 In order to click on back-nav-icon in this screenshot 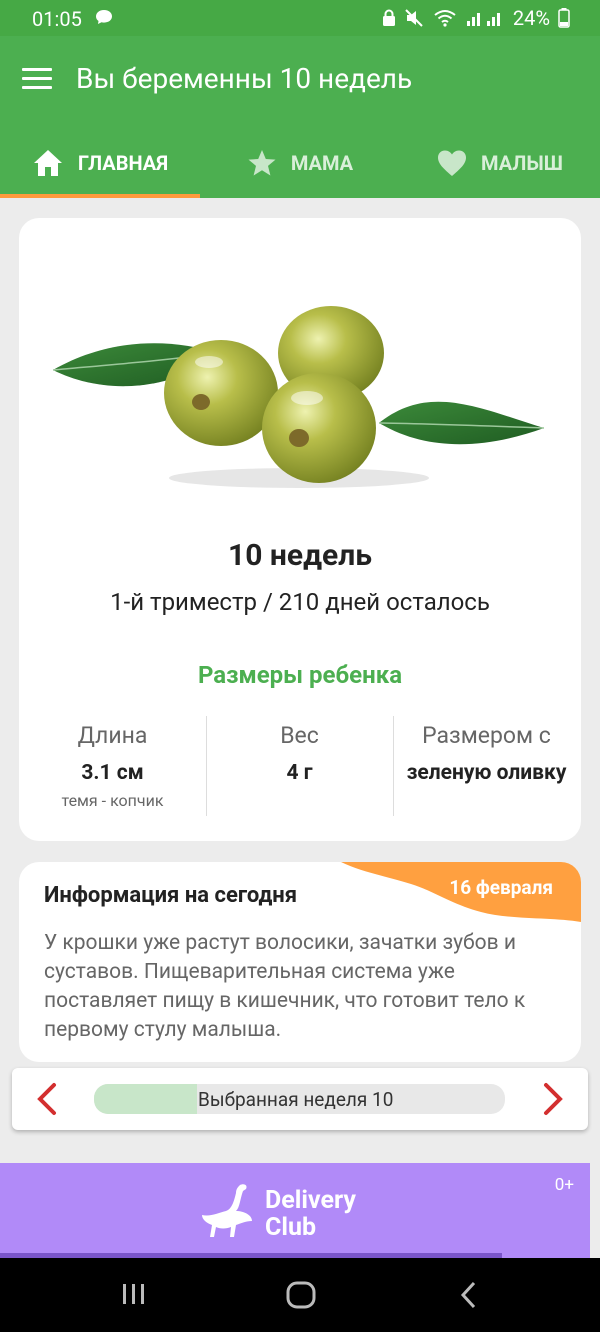, I will do `click(469, 1295)`.